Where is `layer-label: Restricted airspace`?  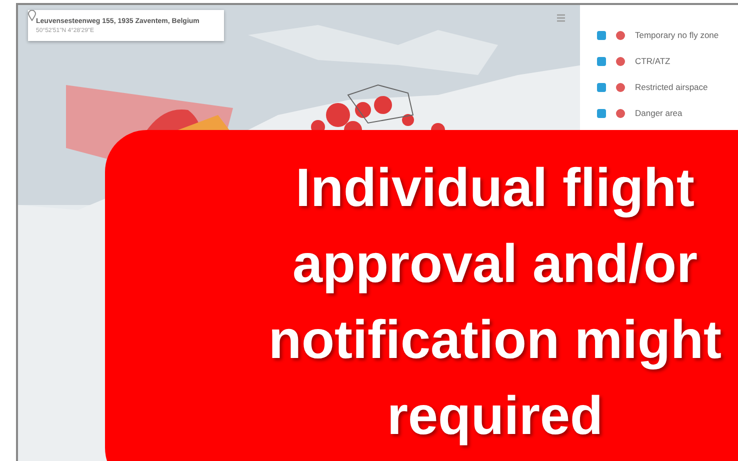 layer-label: Restricted airspace is located at coordinates (671, 87).